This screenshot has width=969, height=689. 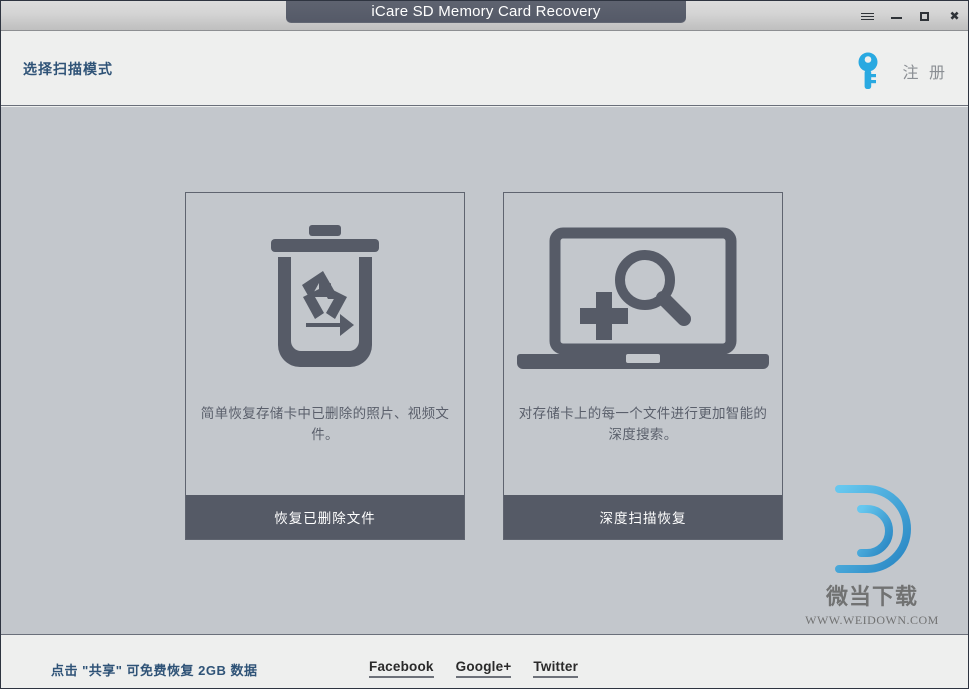 What do you see at coordinates (872, 620) in the screenshot?
I see `watermark-url: WWW.WEIDOWN.COM` at bounding box center [872, 620].